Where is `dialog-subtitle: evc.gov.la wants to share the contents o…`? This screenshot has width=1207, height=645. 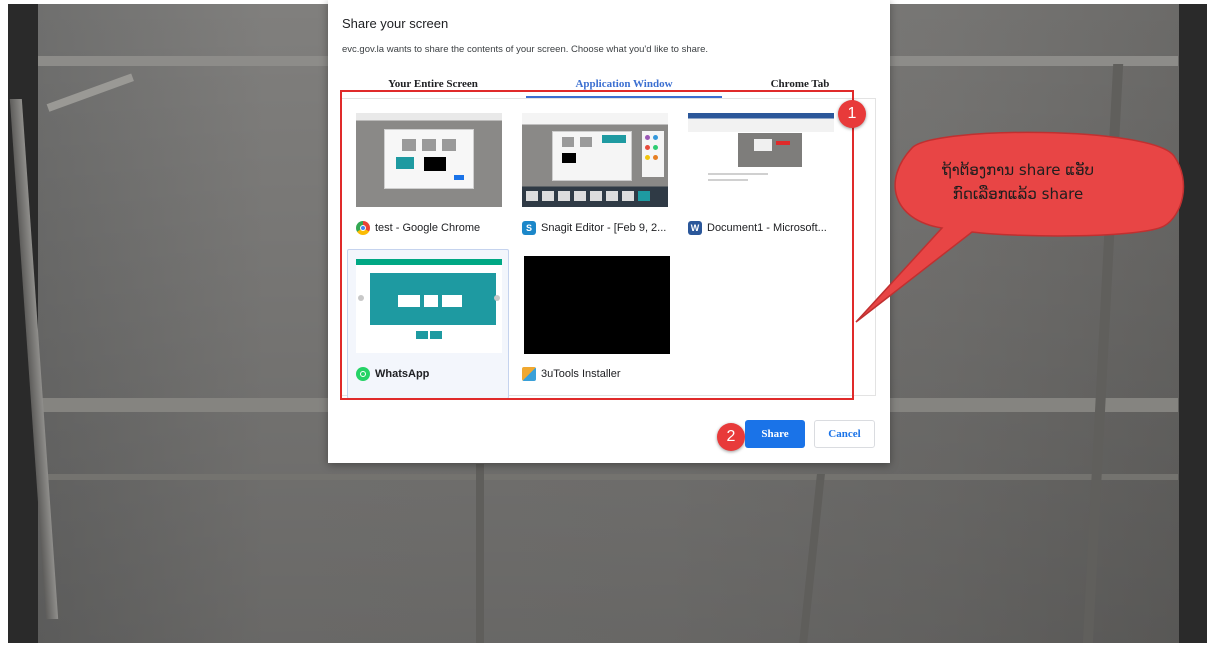 dialog-subtitle: evc.gov.la wants to share the contents o… is located at coordinates (525, 49).